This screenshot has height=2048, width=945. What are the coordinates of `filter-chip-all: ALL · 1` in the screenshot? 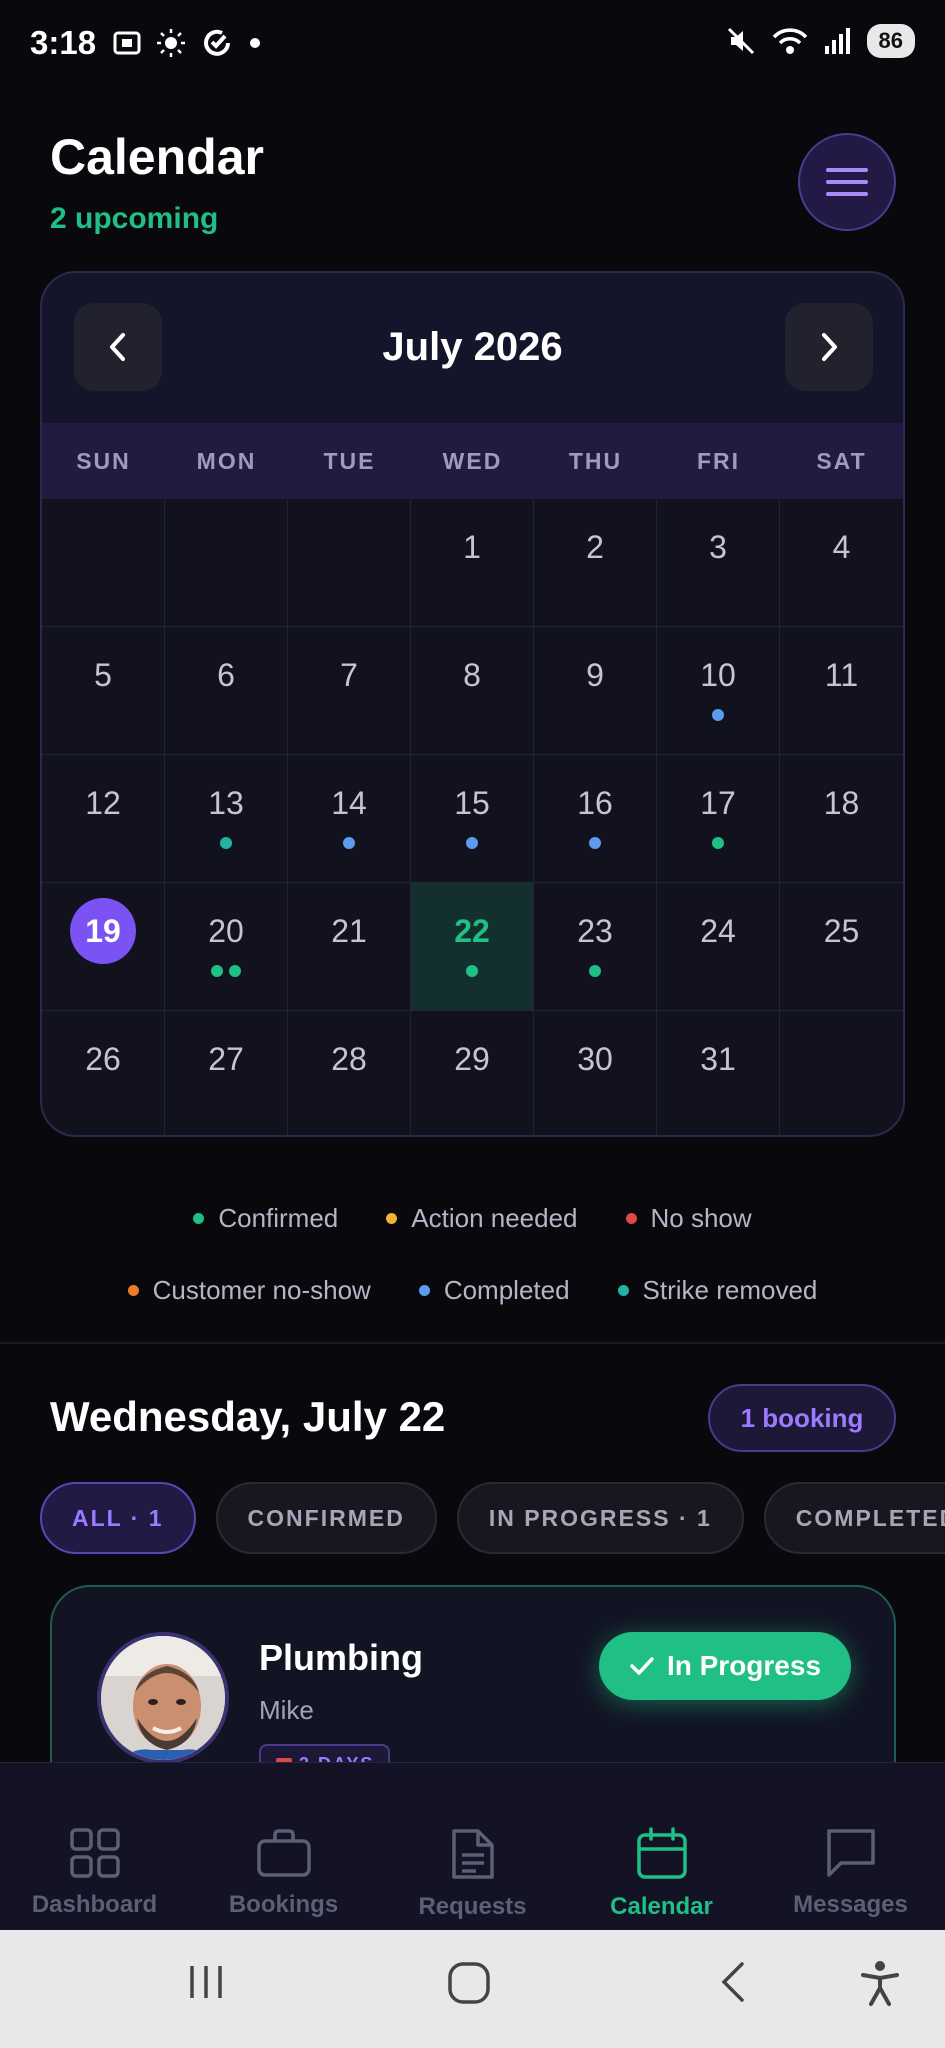 It's located at (118, 1518).